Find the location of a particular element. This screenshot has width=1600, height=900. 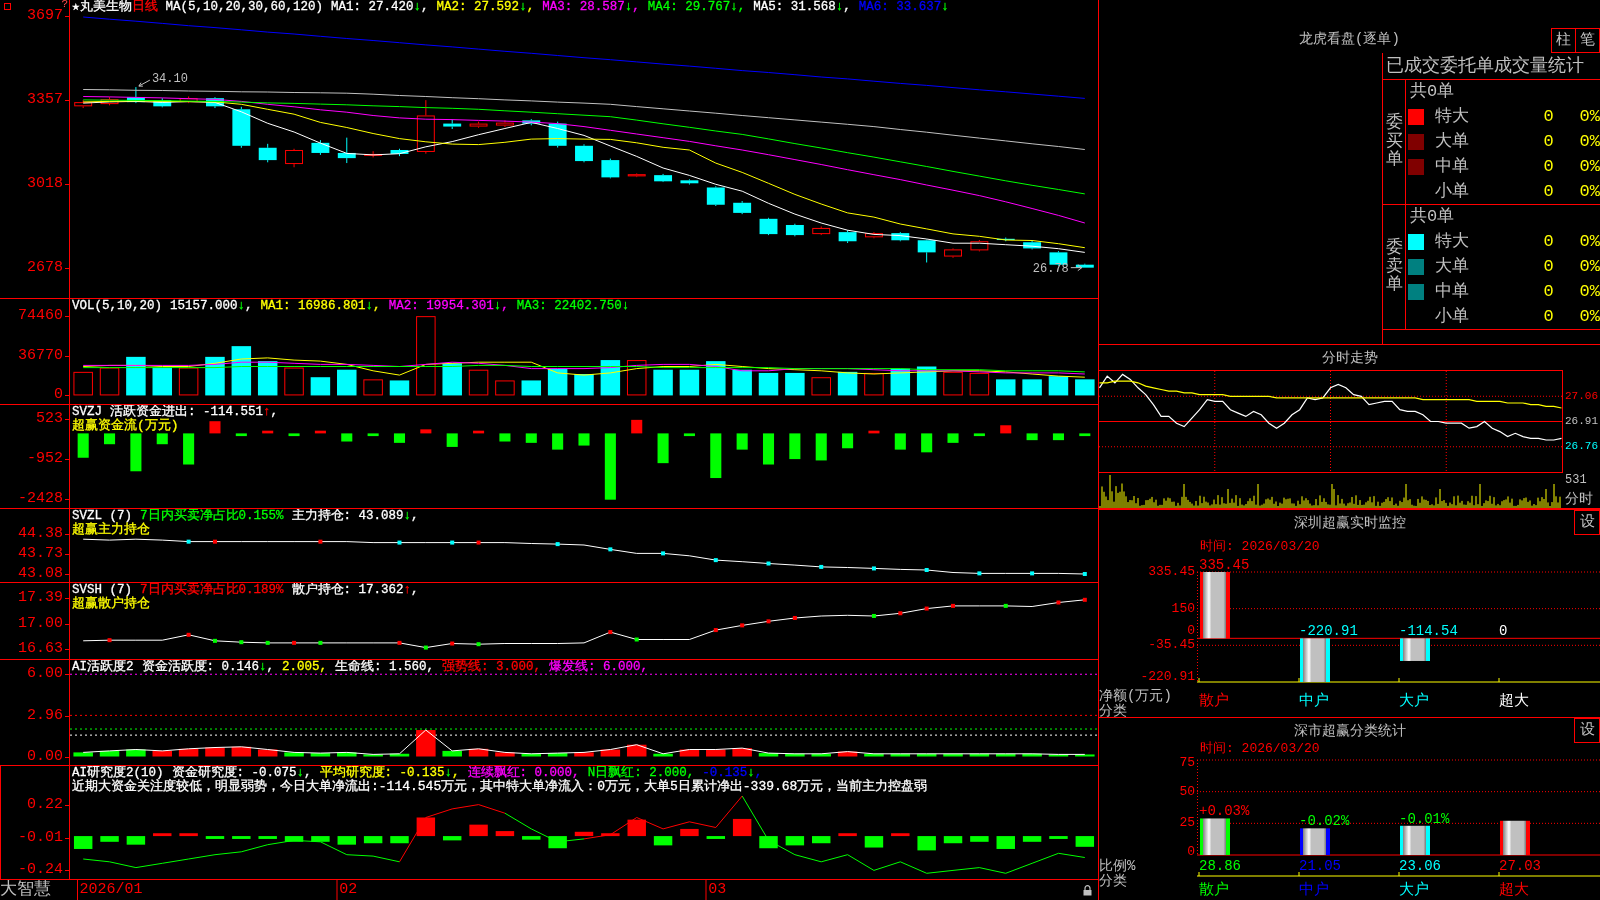

axis-tick-label: 27.06 is located at coordinates (1581, 396).